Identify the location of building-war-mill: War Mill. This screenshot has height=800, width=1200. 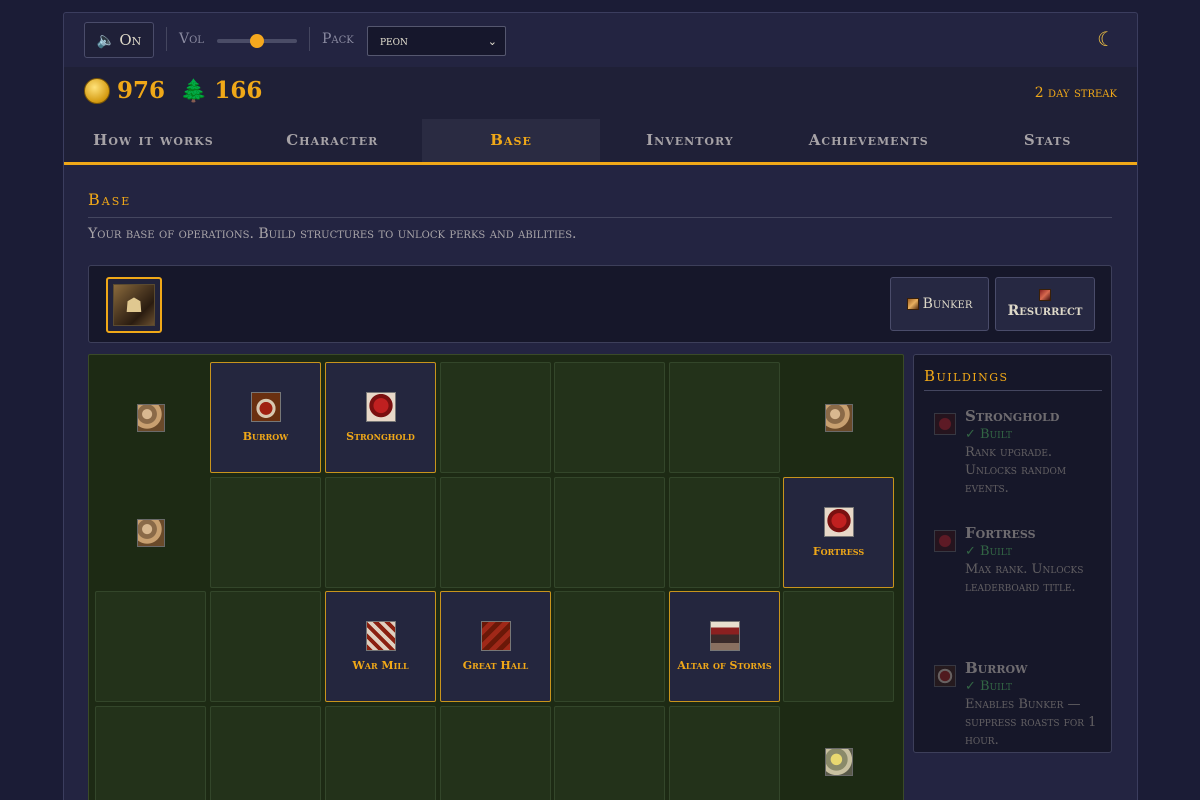
(380, 646).